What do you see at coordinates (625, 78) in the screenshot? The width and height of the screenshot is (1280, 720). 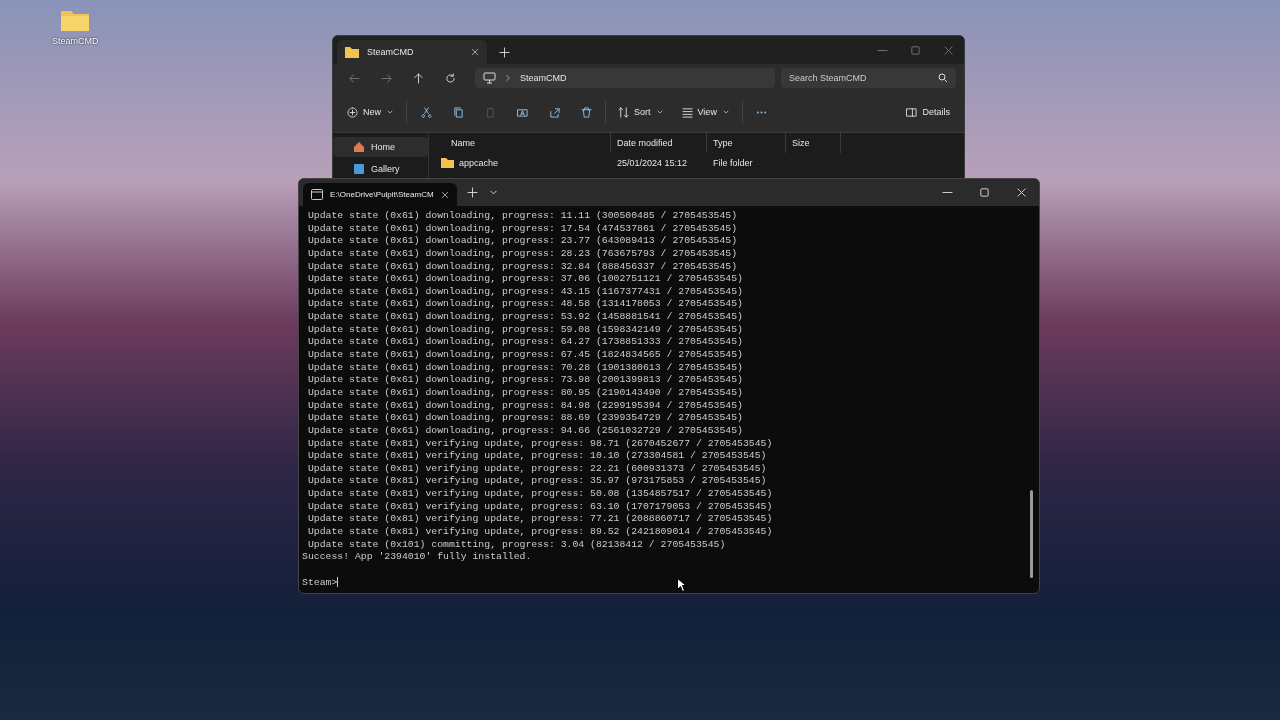 I see `address-bar: SteamCMD` at bounding box center [625, 78].